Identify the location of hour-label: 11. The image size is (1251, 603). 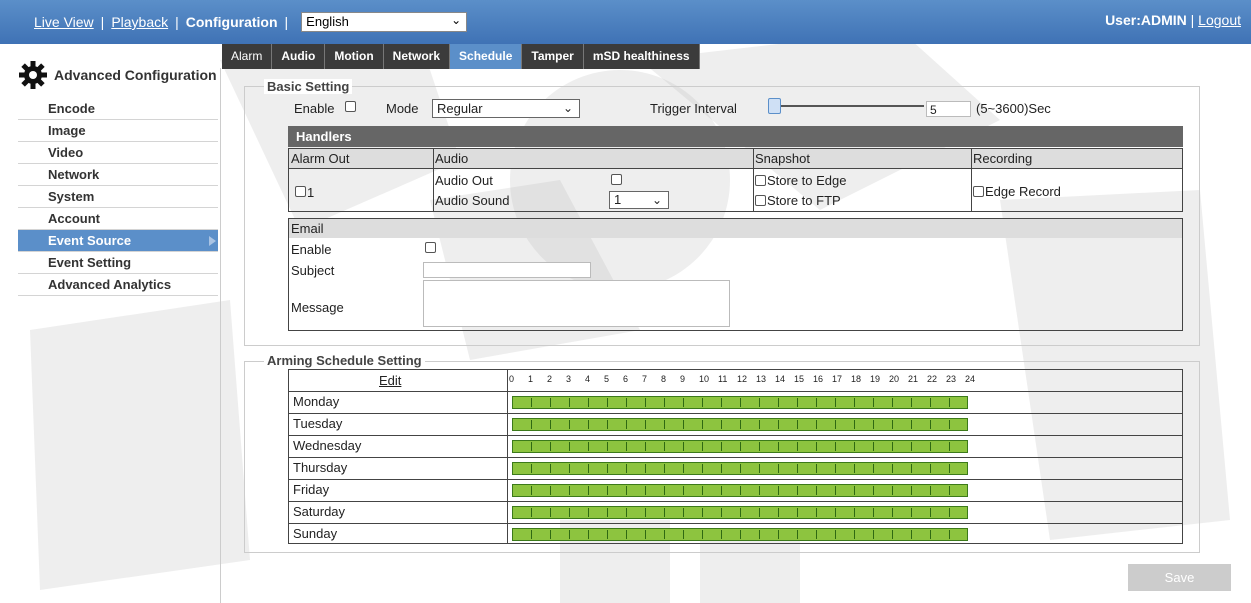
(723, 379).